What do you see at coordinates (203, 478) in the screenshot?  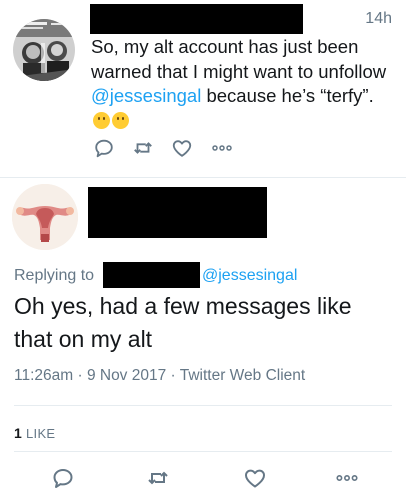 I see `tweet-actions` at bounding box center [203, 478].